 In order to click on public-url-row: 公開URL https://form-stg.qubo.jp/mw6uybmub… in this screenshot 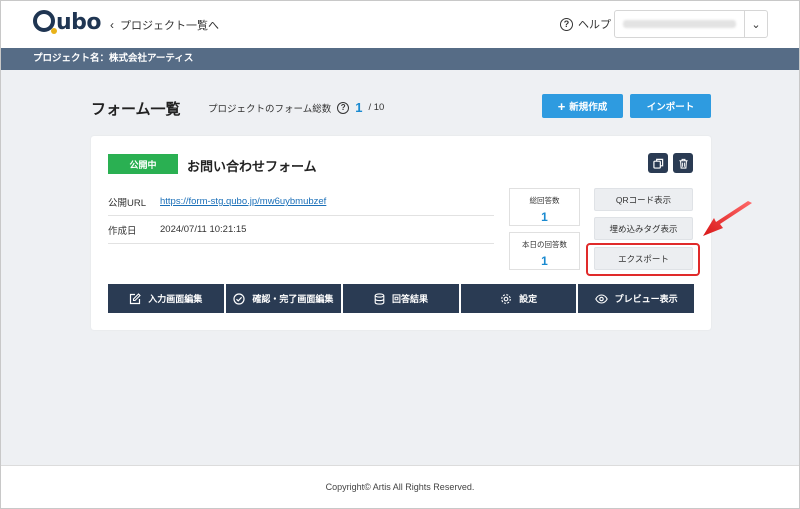, I will do `click(301, 202)`.